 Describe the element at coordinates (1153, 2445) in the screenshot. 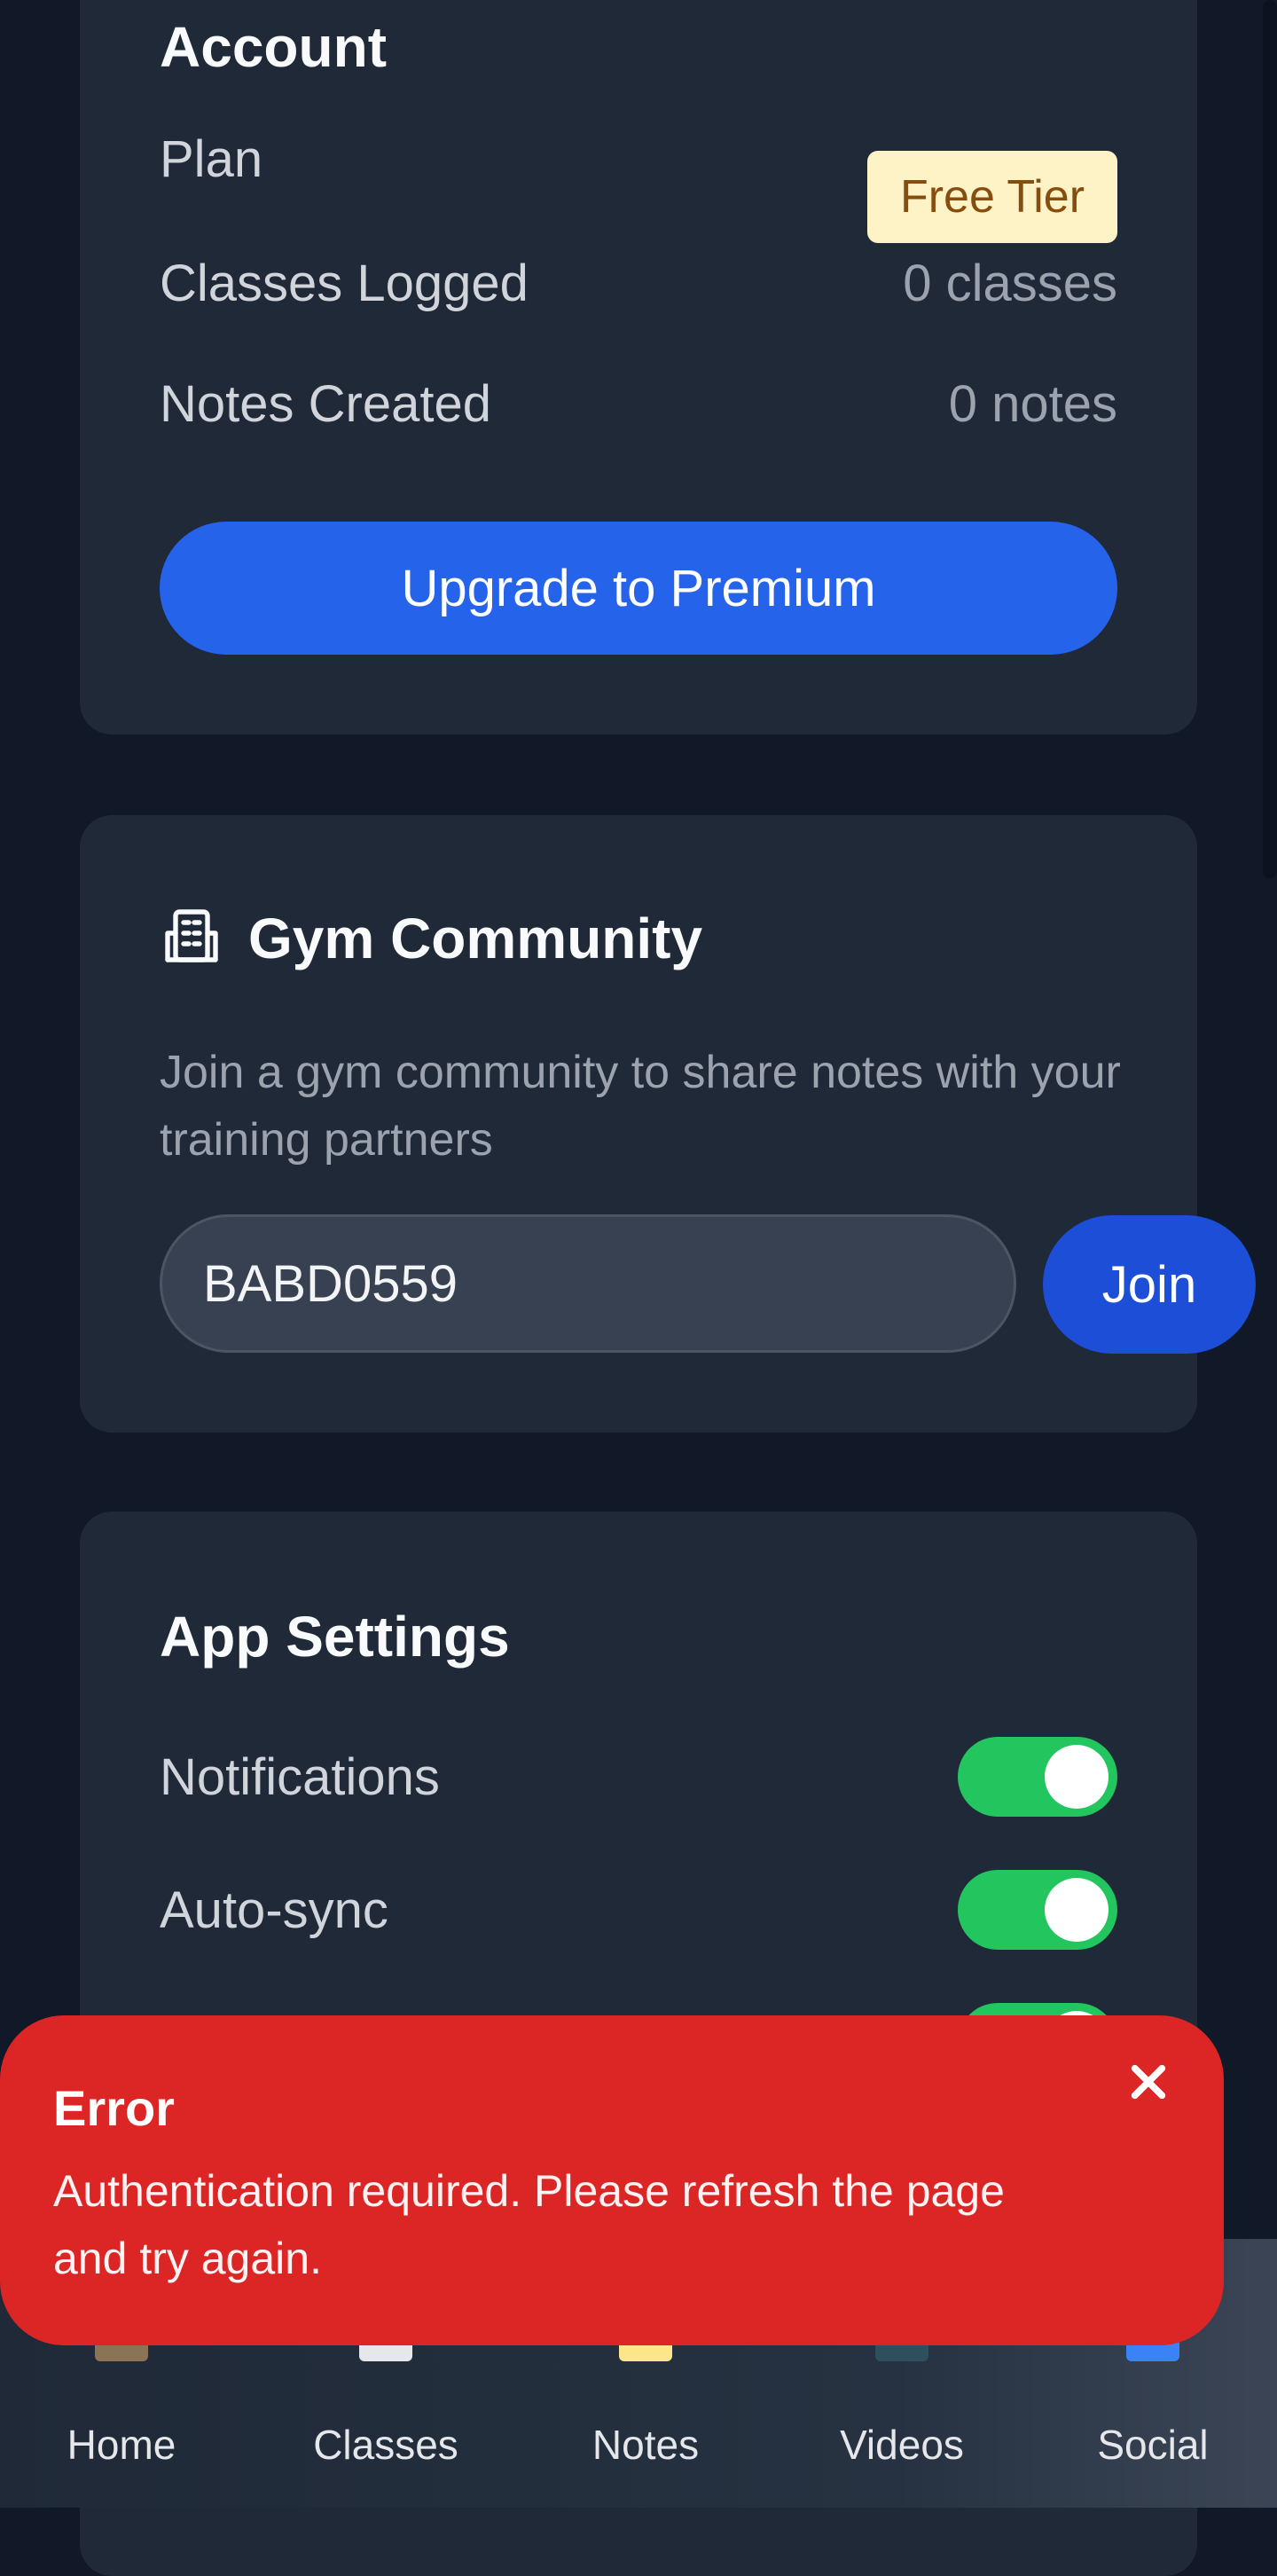

I see `nav-label-social: Social` at that location.